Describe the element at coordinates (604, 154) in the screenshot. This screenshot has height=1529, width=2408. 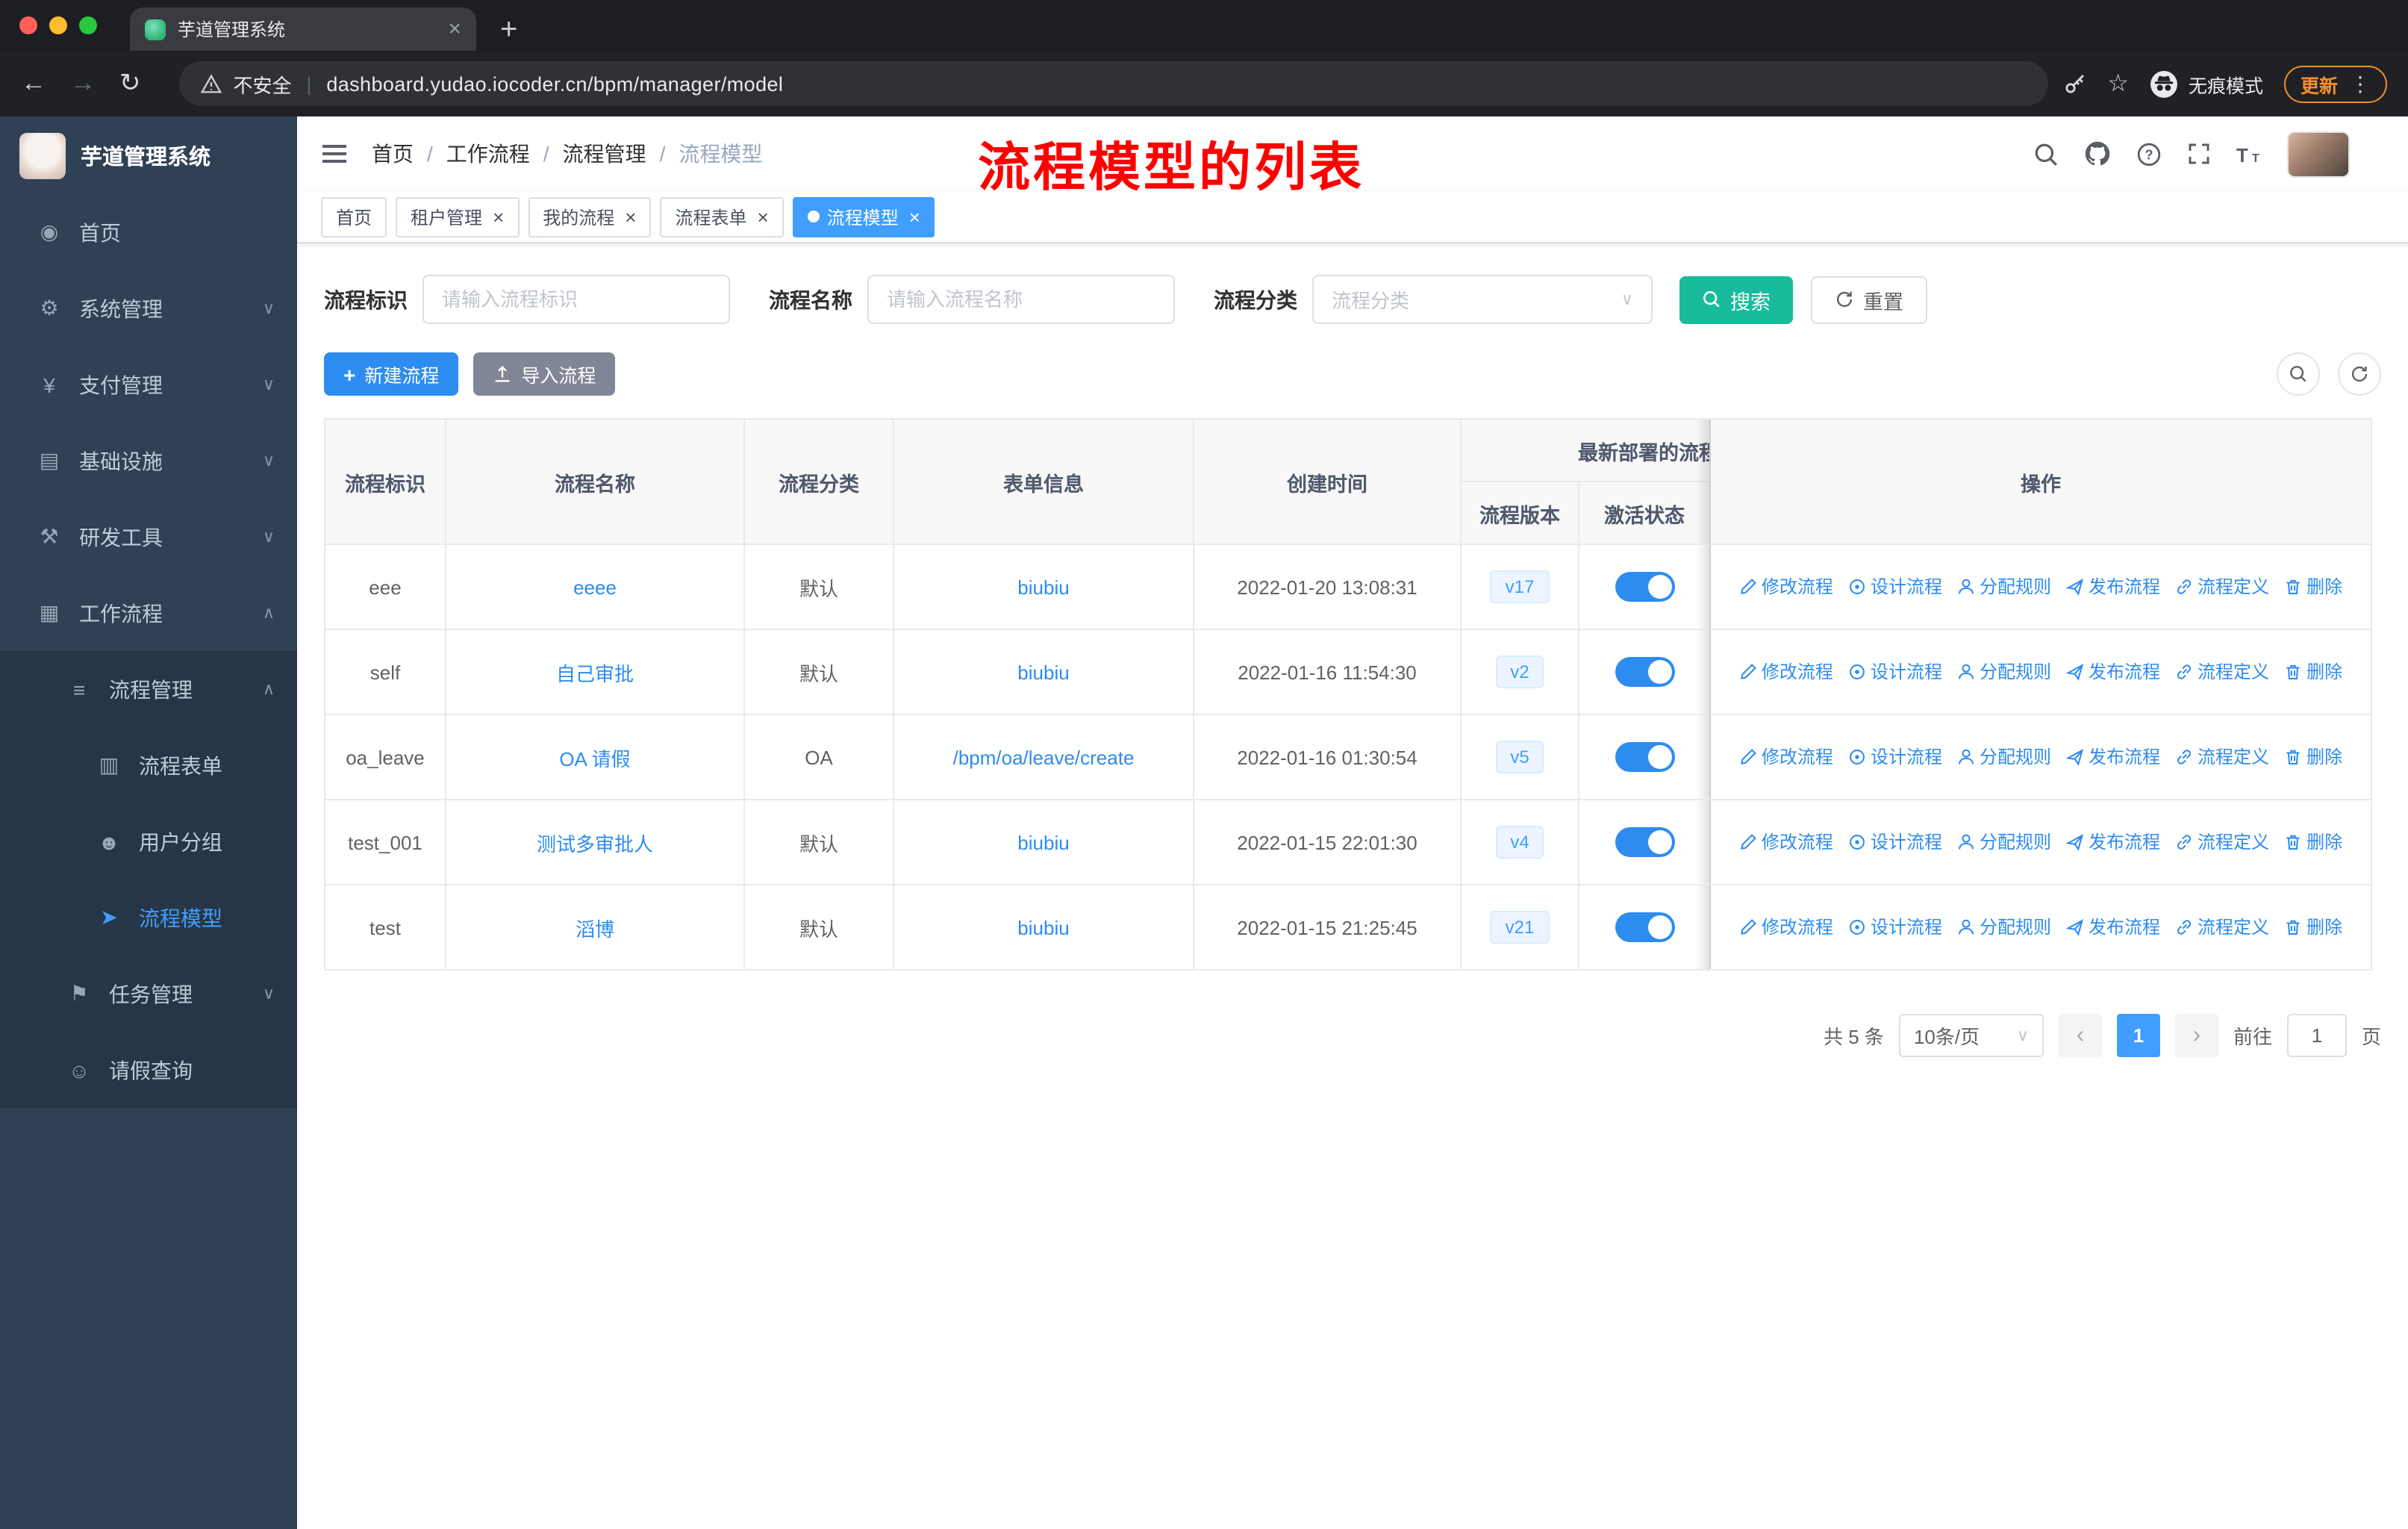
I see `breadcrumb-item: 流程管理` at that location.